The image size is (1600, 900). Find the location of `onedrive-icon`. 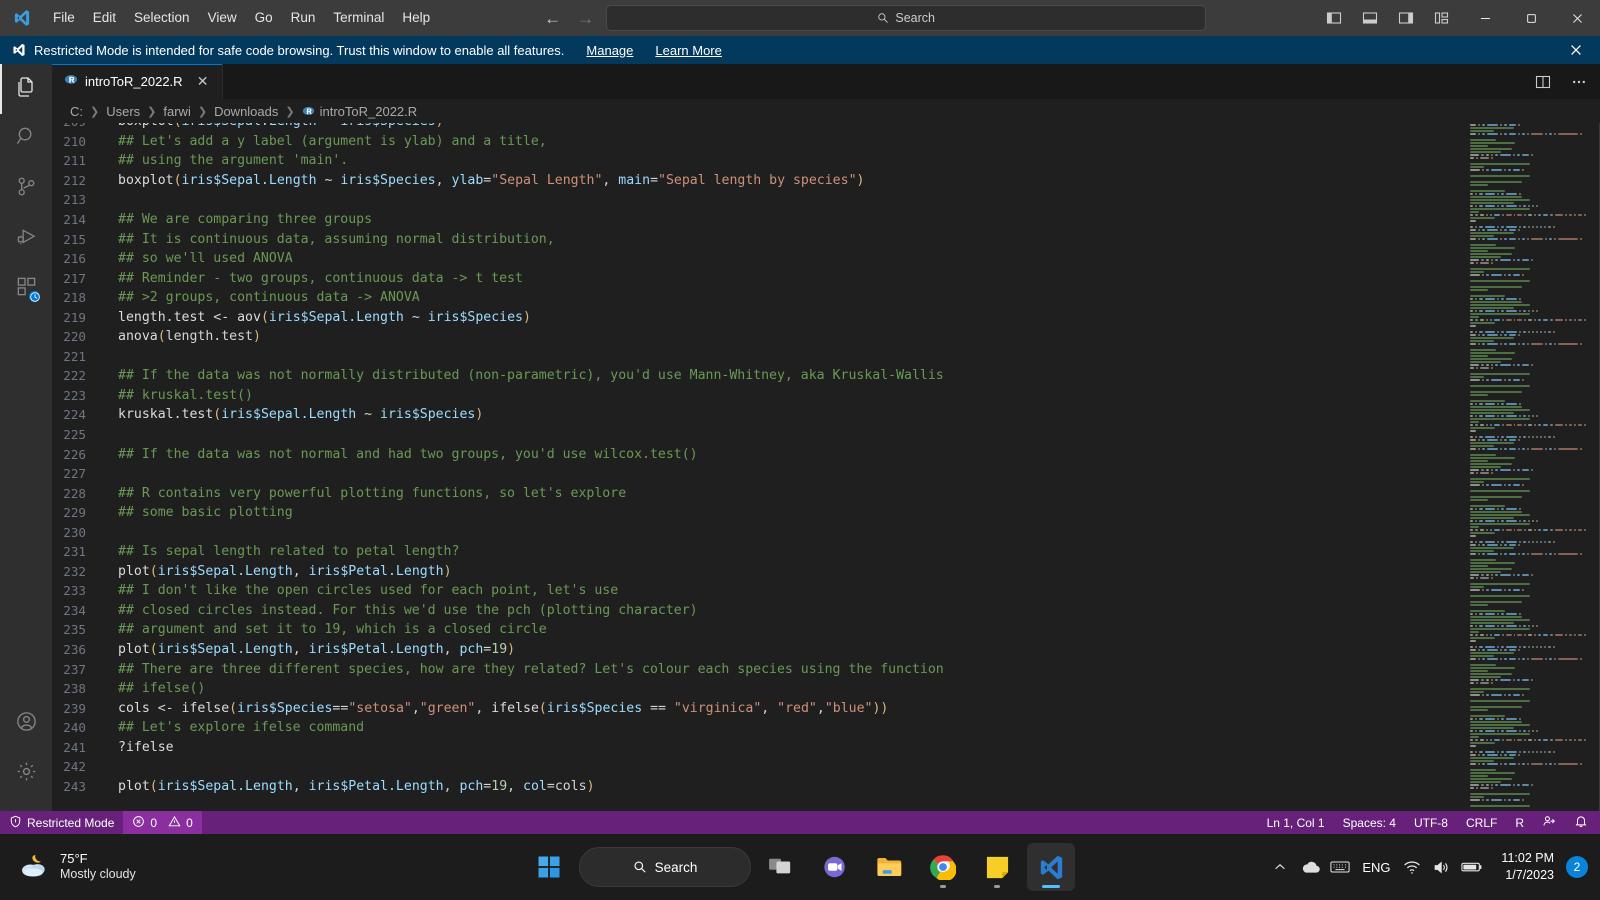

onedrive-icon is located at coordinates (1310, 867).